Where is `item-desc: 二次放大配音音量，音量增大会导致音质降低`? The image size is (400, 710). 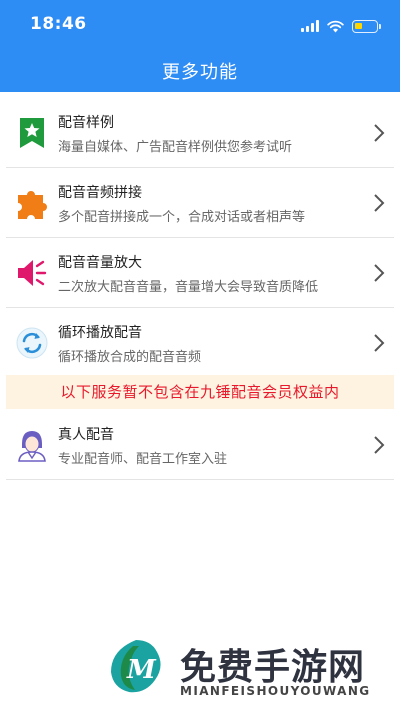
item-desc: 二次放大配音音量，音量增大会导致音质降低 is located at coordinates (188, 287).